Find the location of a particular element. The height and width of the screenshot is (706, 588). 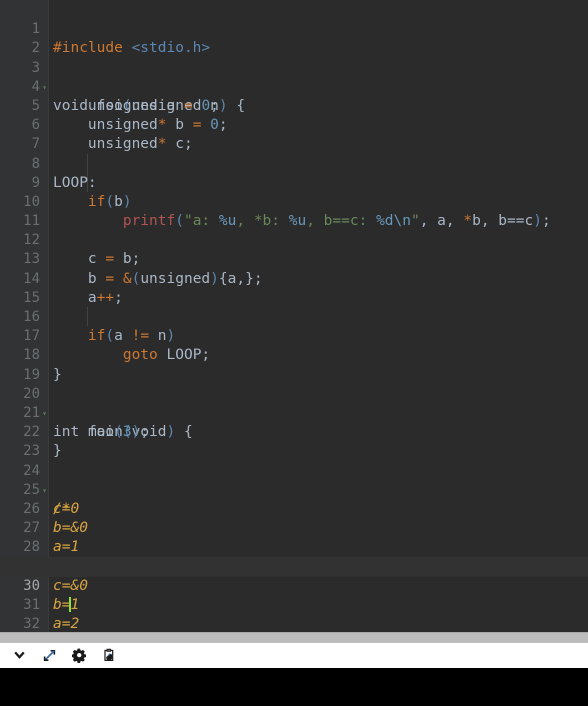

code-line: 32 */ is located at coordinates (294, 614).